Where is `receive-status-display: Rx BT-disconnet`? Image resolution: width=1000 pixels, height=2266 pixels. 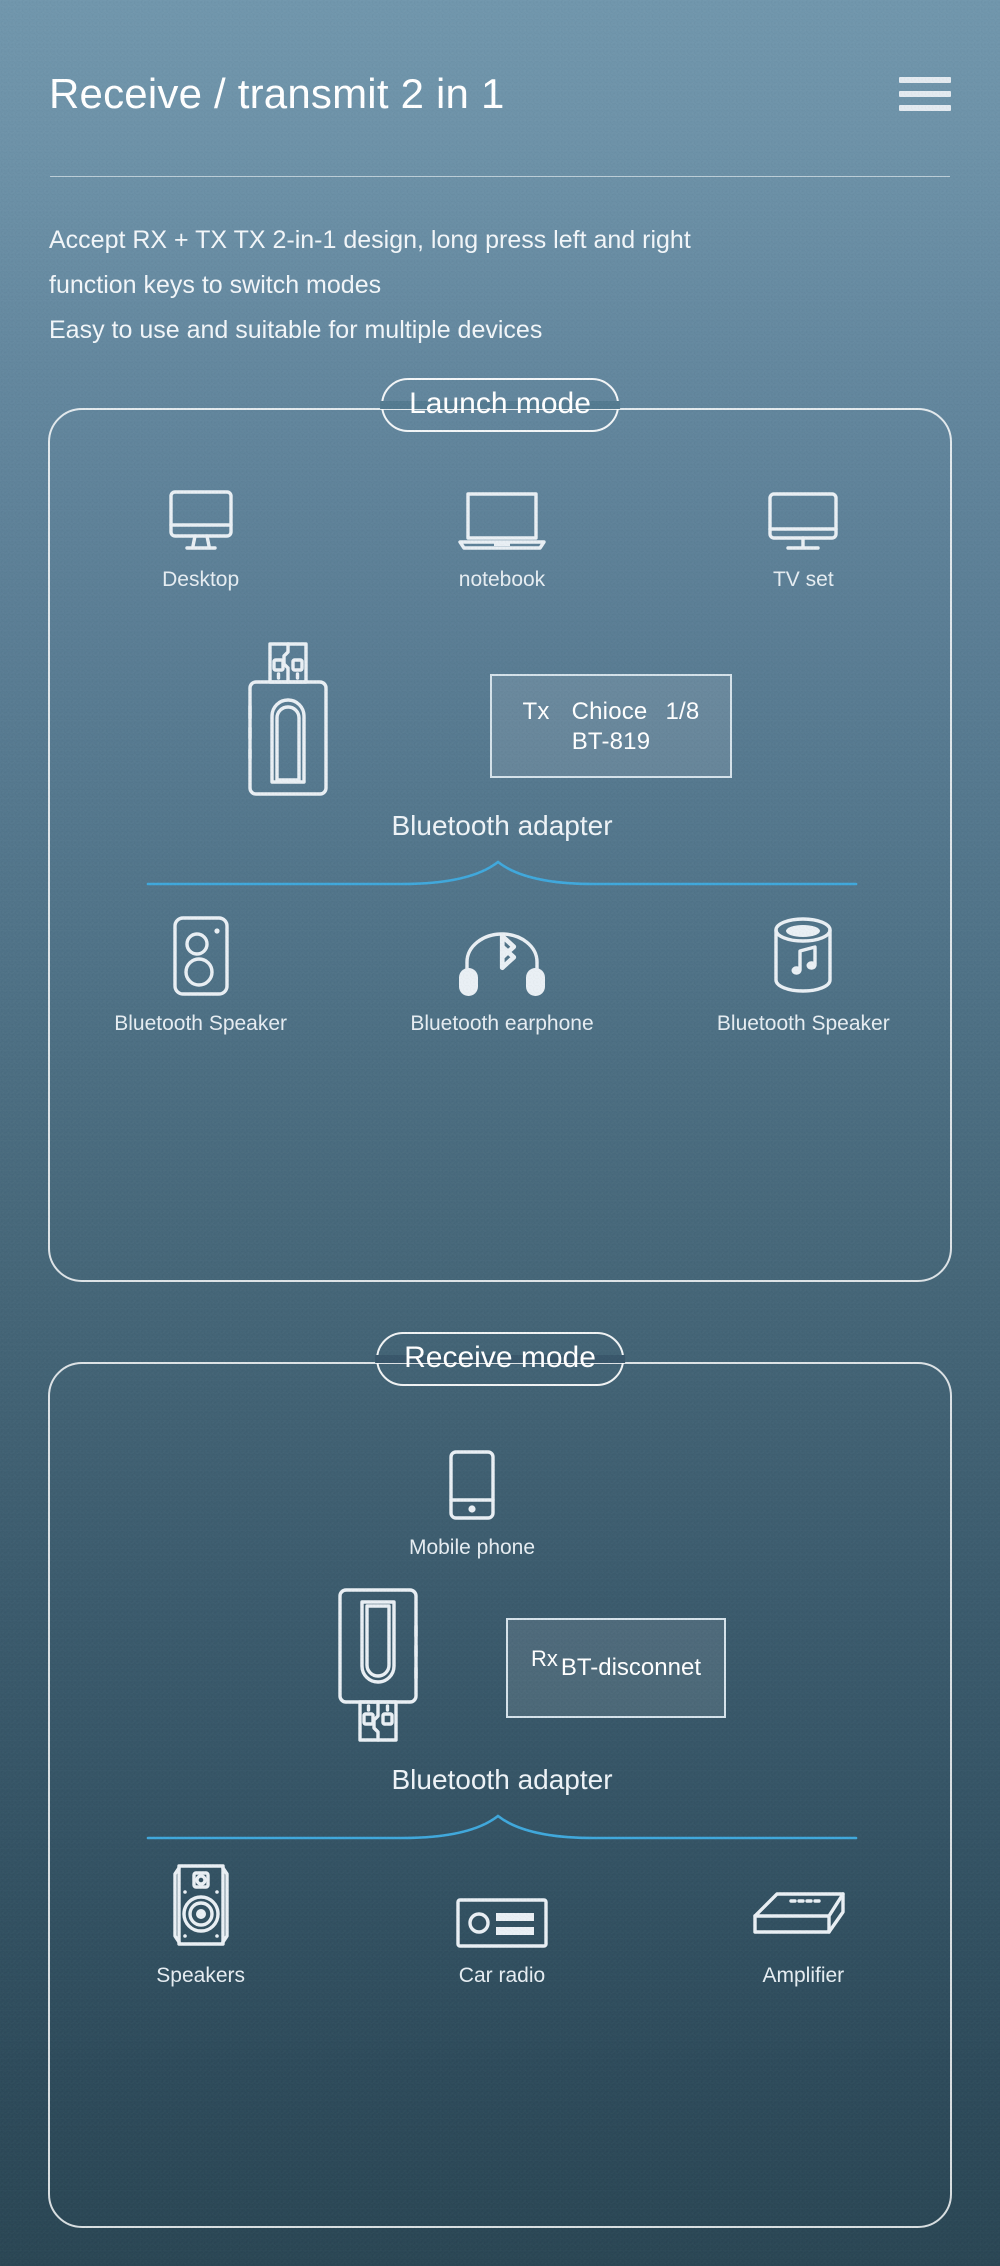 receive-status-display: Rx BT-disconnet is located at coordinates (616, 1668).